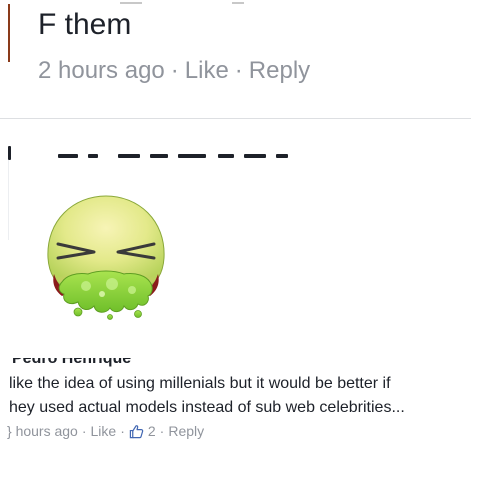  What do you see at coordinates (101, 70) in the screenshot?
I see `comment-time: 2 hours ago` at bounding box center [101, 70].